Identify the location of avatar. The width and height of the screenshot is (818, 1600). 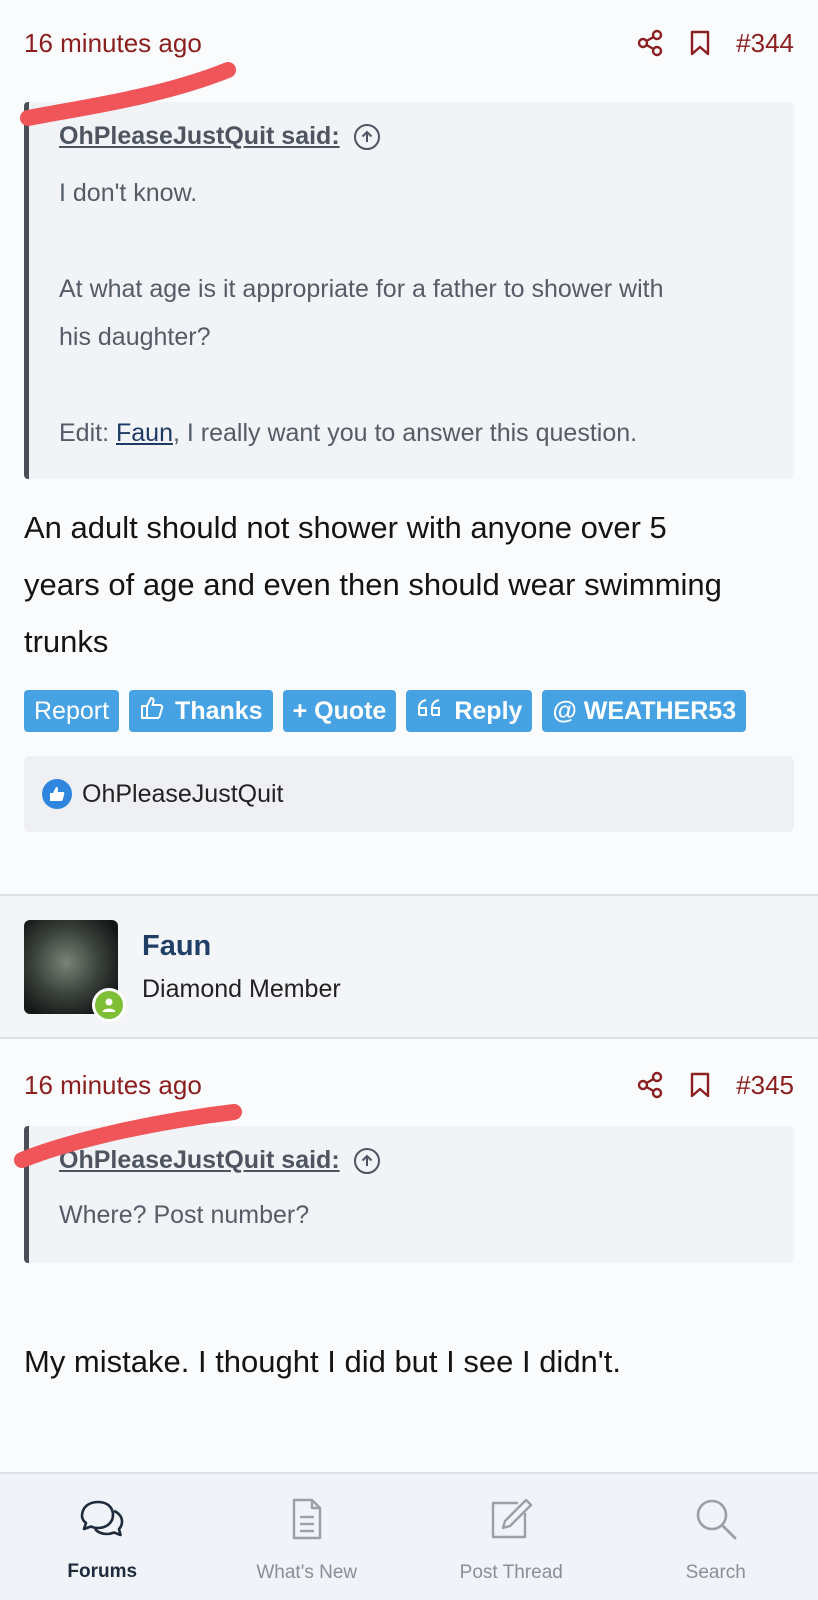
(75, 970).